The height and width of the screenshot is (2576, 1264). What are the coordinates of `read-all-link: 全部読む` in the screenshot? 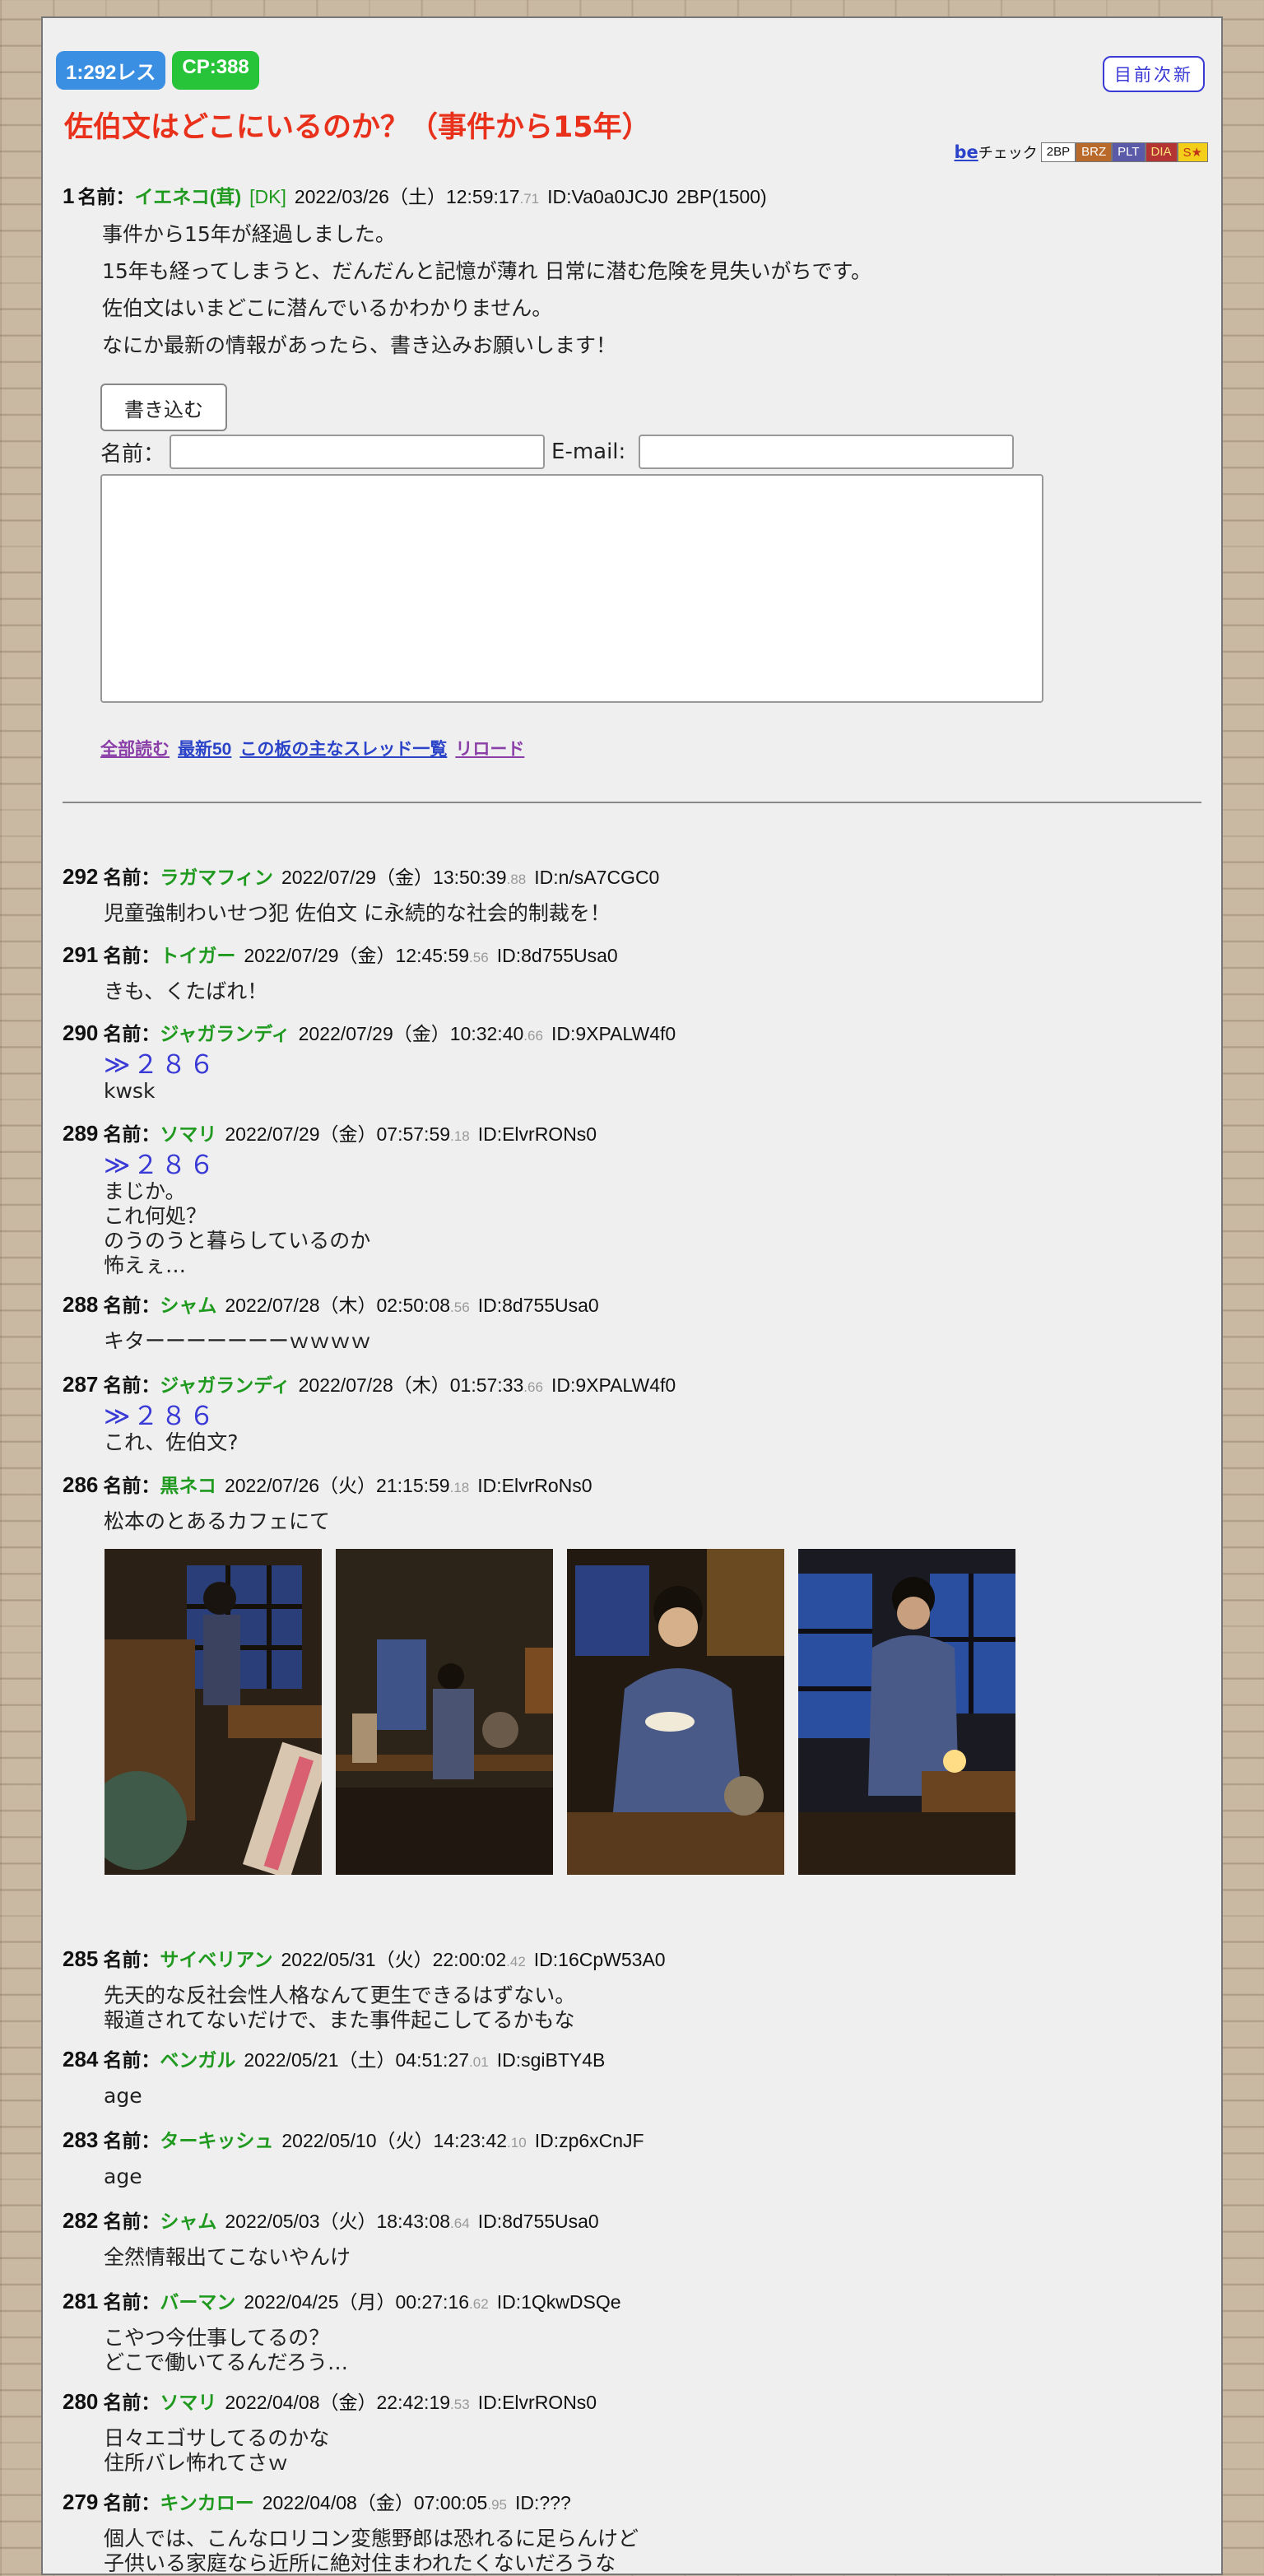 It's located at (135, 748).